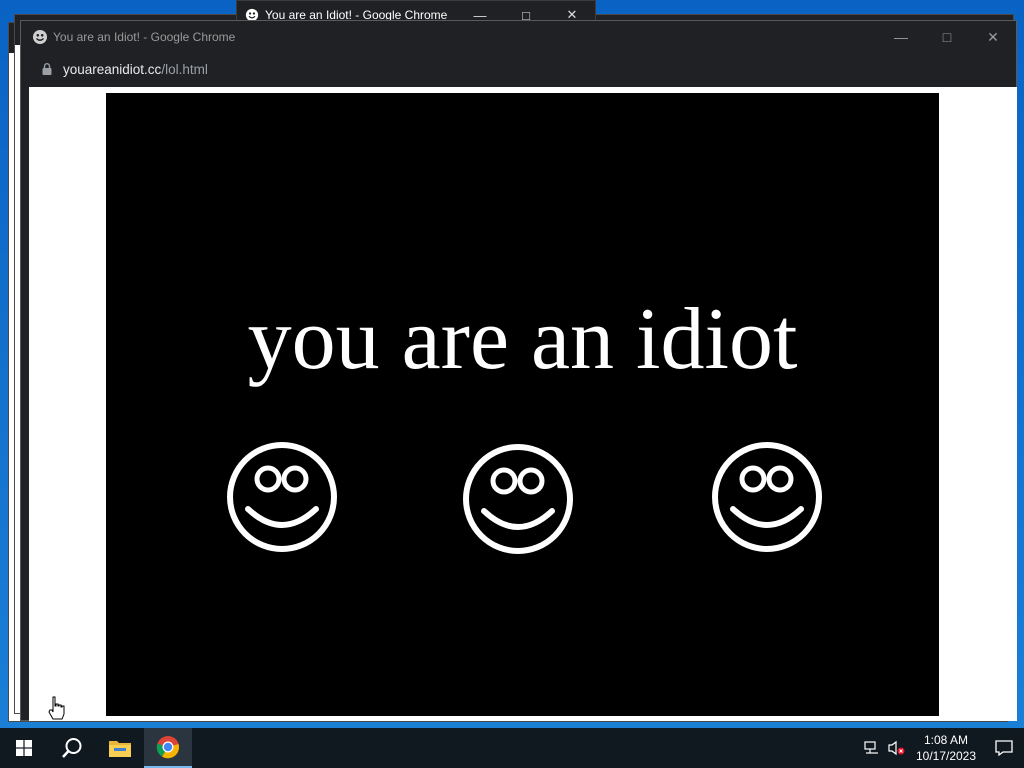  I want to click on smiley-favicon-icon, so click(40, 37).